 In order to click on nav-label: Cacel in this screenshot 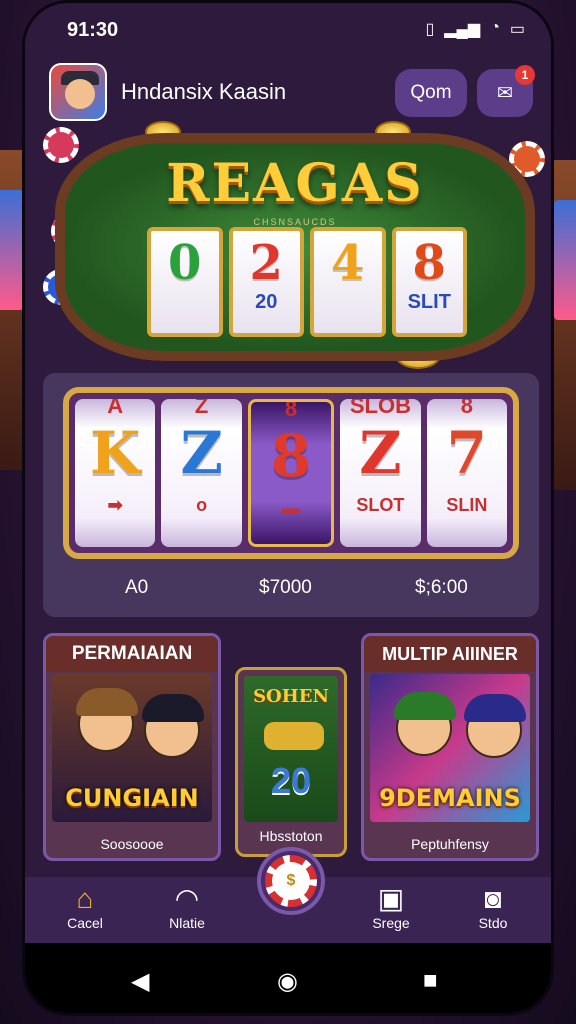, I will do `click(85, 923)`.